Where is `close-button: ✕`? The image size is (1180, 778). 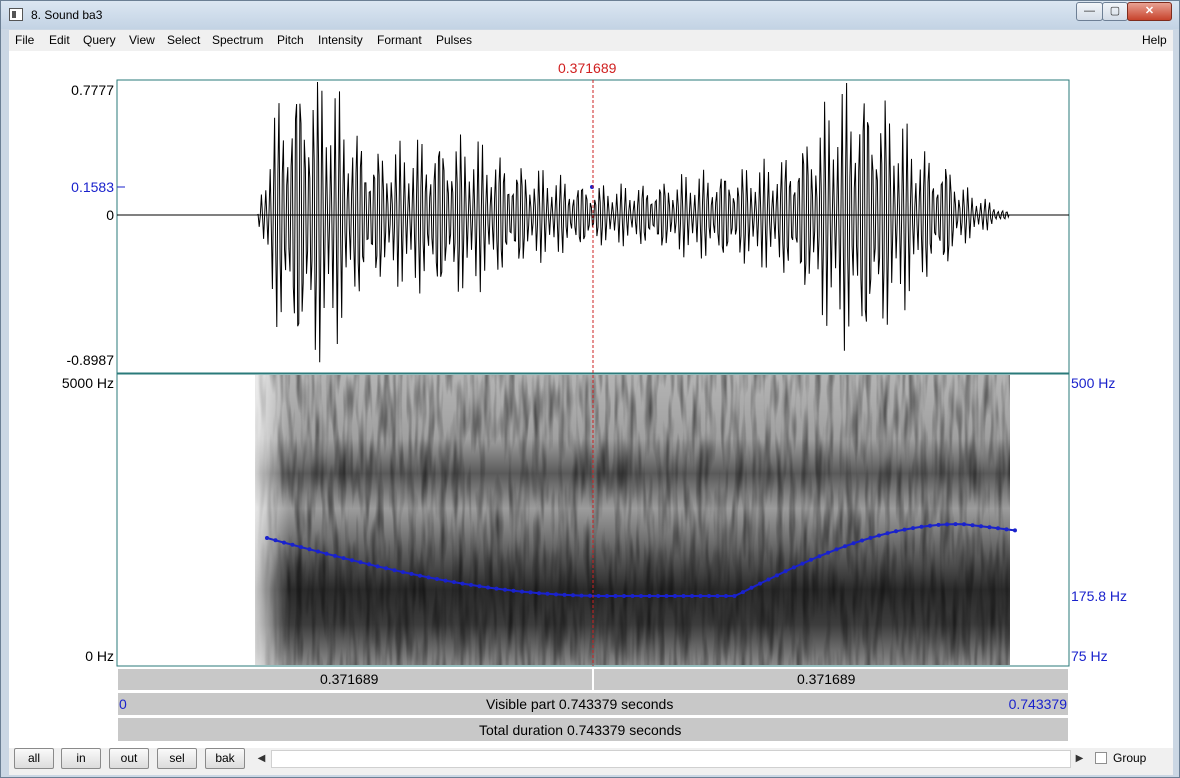 close-button: ✕ is located at coordinates (1149, 11).